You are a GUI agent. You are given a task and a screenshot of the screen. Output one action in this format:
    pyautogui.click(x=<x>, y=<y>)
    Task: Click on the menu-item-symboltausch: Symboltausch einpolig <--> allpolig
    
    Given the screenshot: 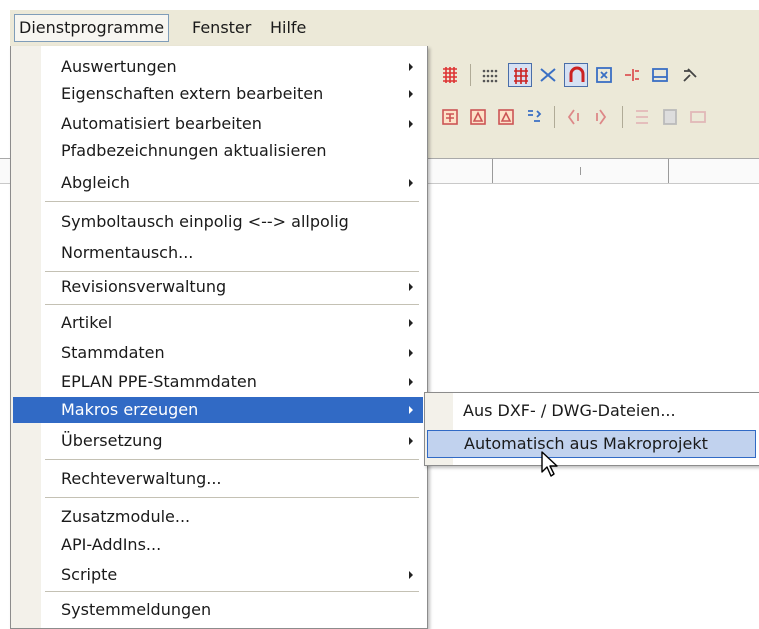 What is the action you would take?
    pyautogui.click(x=218, y=222)
    